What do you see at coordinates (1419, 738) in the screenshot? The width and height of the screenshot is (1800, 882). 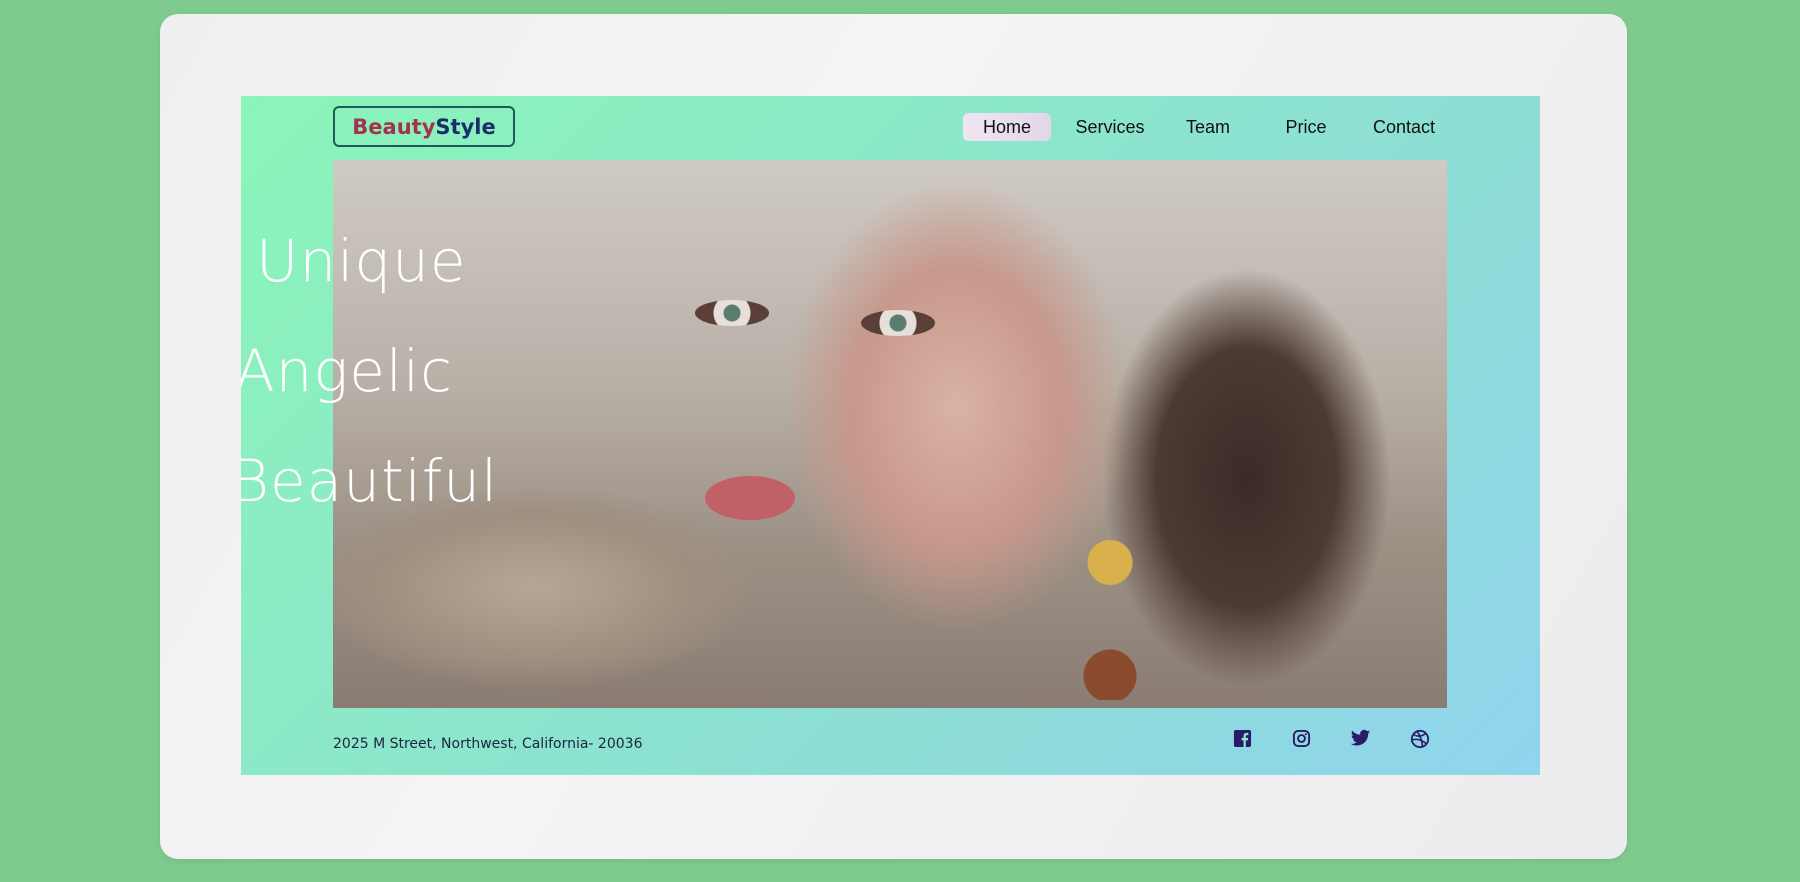 I see `dribbble-icon` at bounding box center [1419, 738].